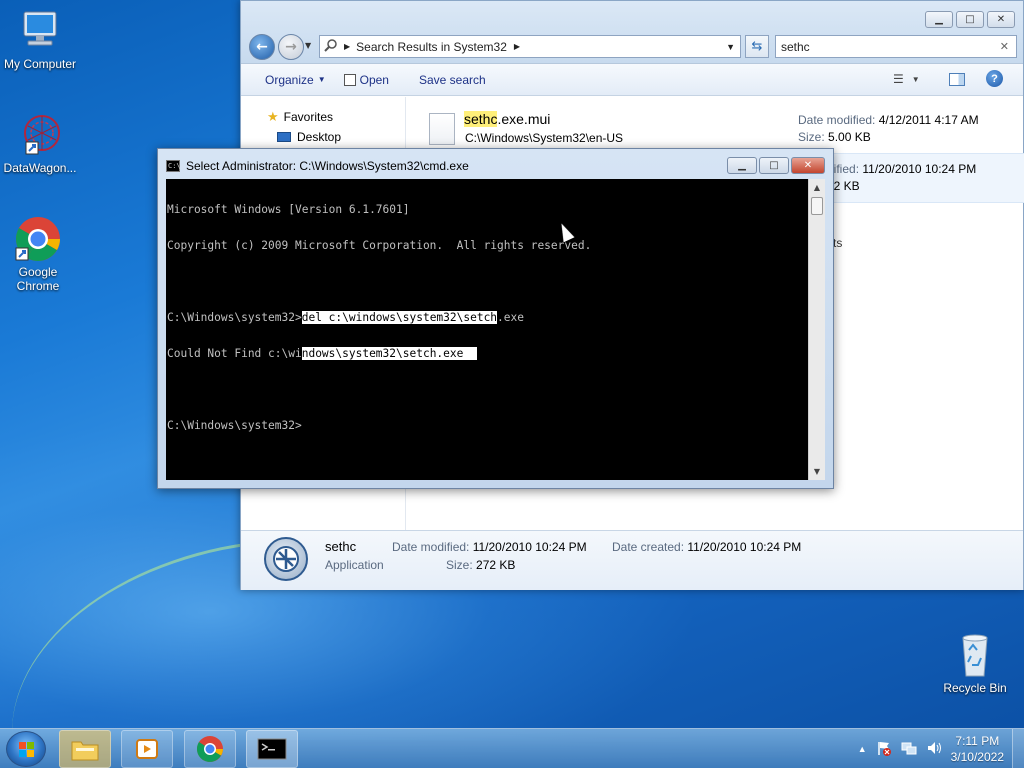 Image resolution: width=1024 pixels, height=768 pixels. What do you see at coordinates (431, 47) in the screenshot?
I see `breadcrumb-location: Search Results in System32` at bounding box center [431, 47].